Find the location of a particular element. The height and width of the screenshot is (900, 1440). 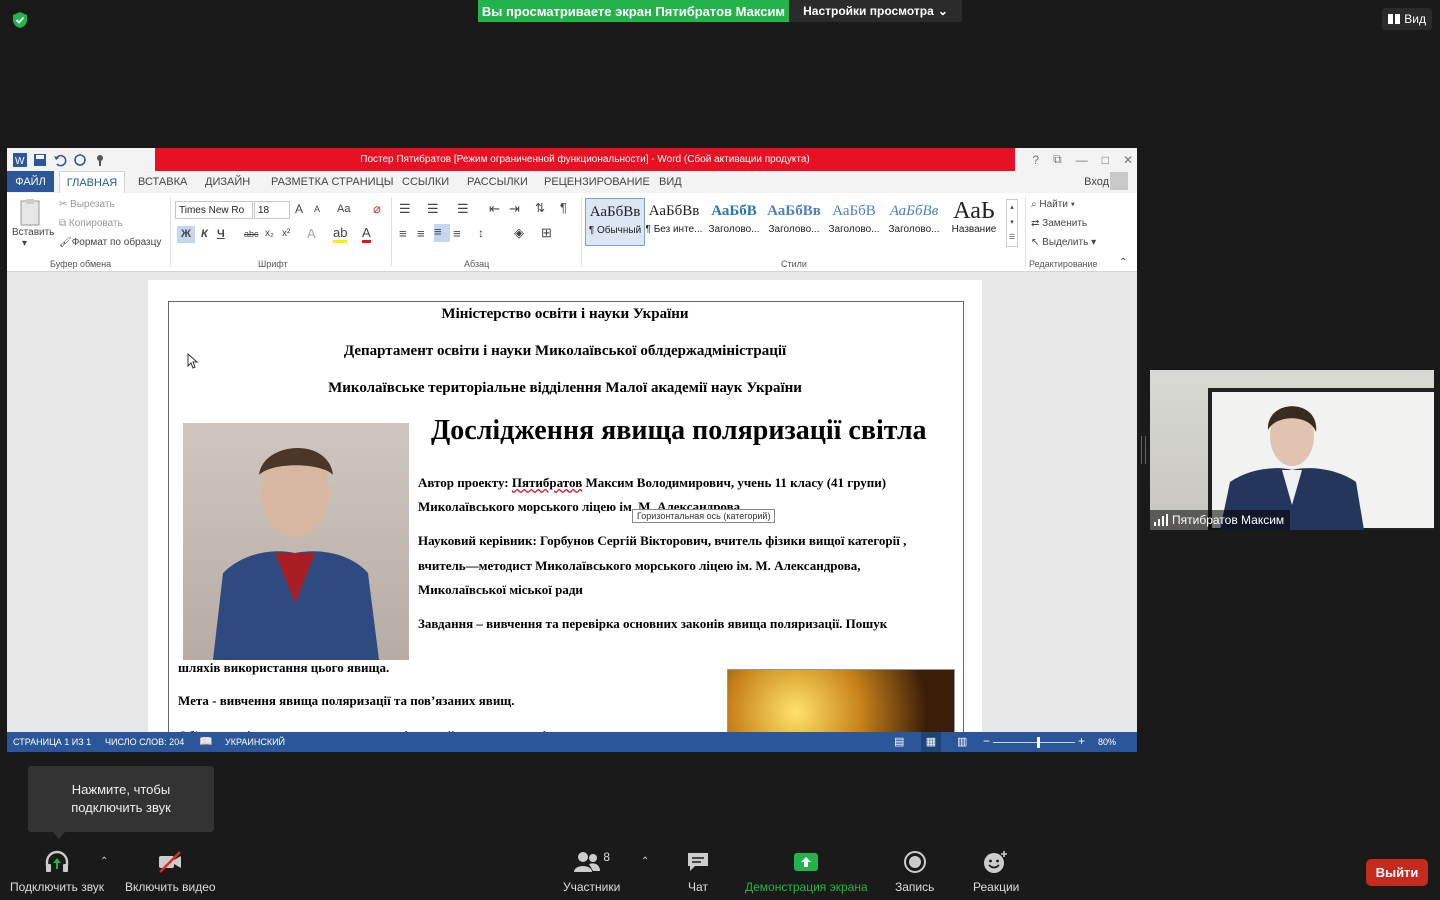

zoom-slider is located at coordinates (1034, 742).